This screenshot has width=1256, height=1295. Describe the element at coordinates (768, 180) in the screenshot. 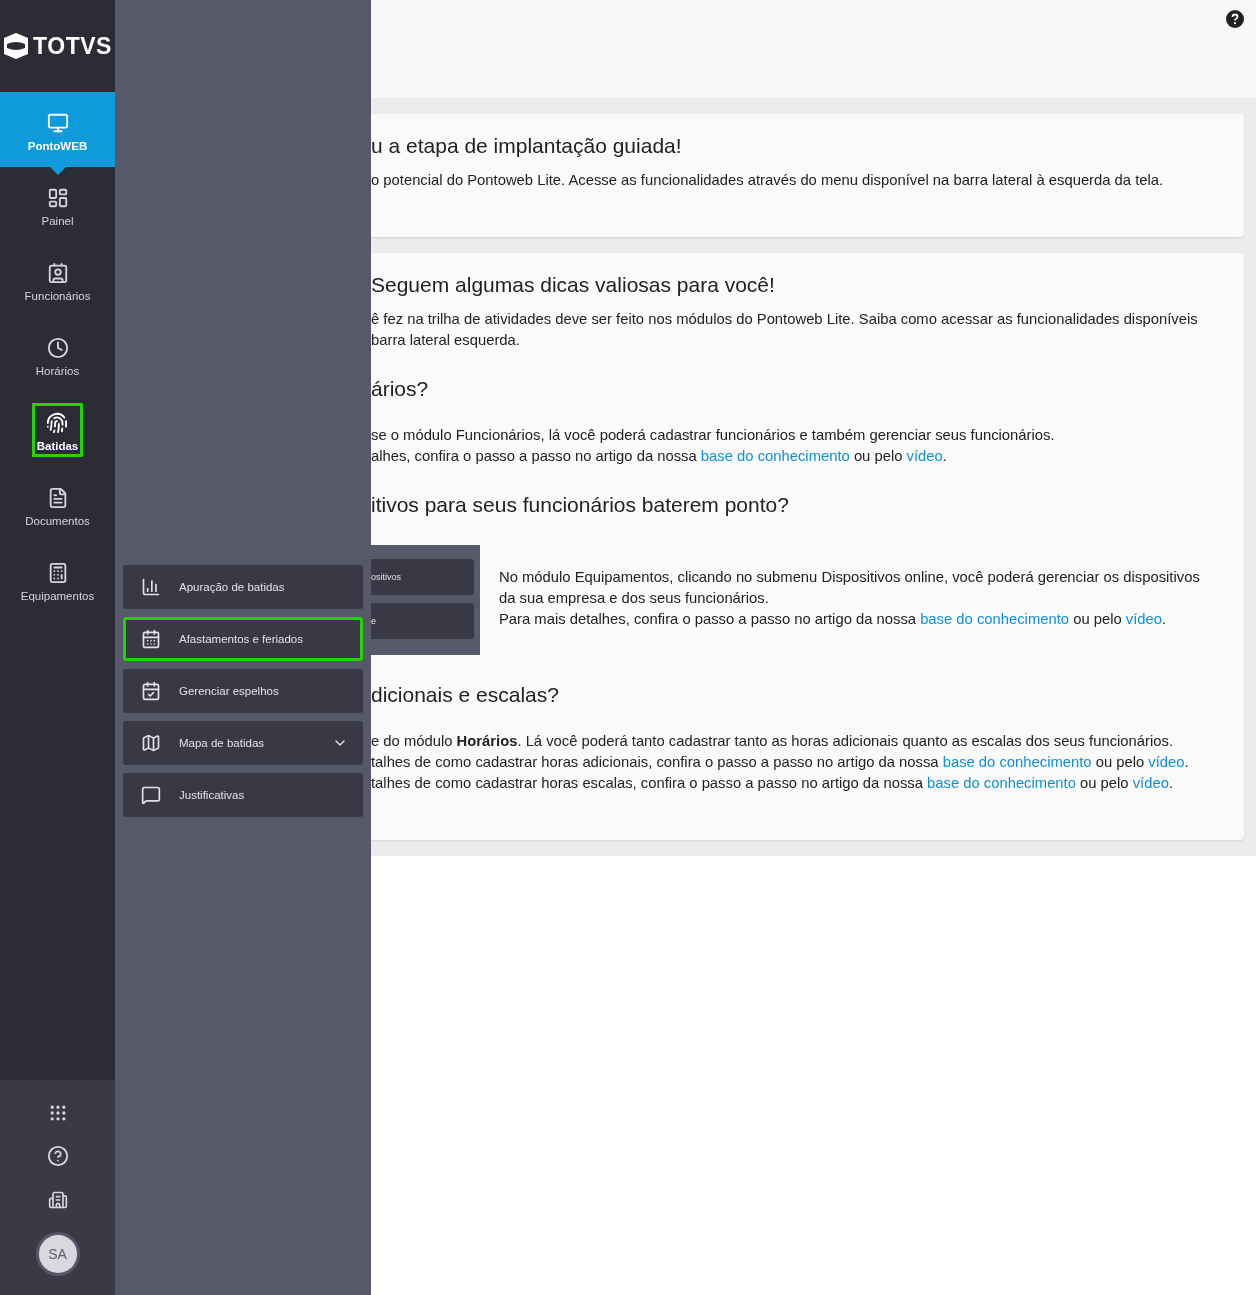

I see `paragraph: o potencial do Pontoweb Lite. Acesse as funcionalidades através do menu disponível na barra lateral à esquerda da tela.` at that location.